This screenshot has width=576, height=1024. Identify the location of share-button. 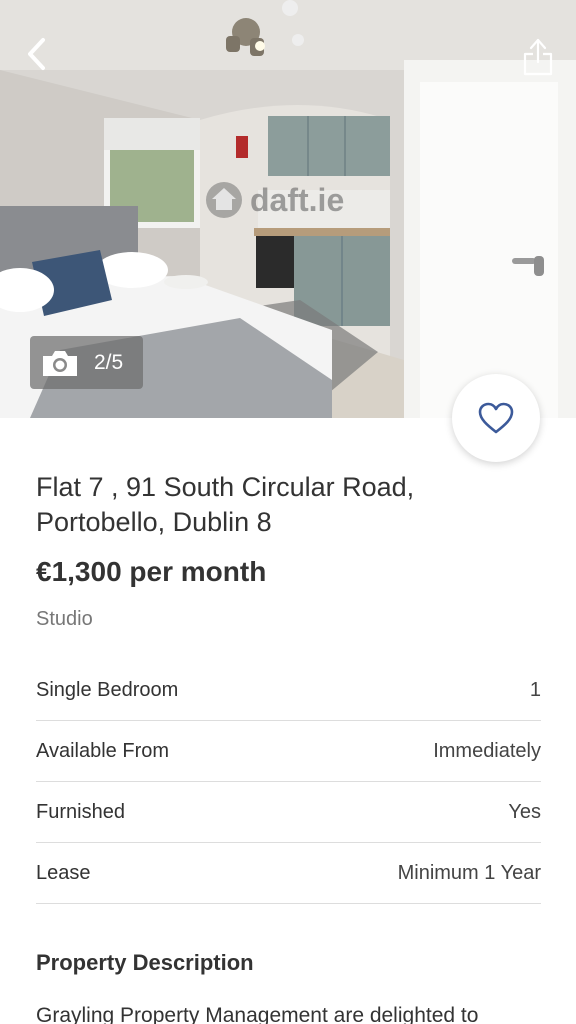
(538, 56).